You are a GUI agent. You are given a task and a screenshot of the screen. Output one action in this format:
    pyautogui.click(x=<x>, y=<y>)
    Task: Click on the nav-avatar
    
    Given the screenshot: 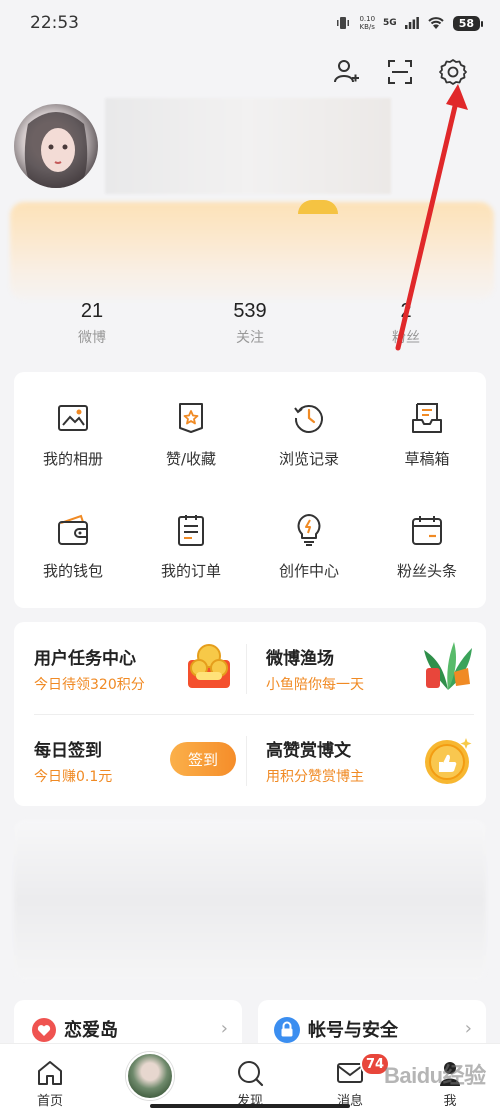 What is the action you would take?
    pyautogui.click(x=150, y=1078)
    